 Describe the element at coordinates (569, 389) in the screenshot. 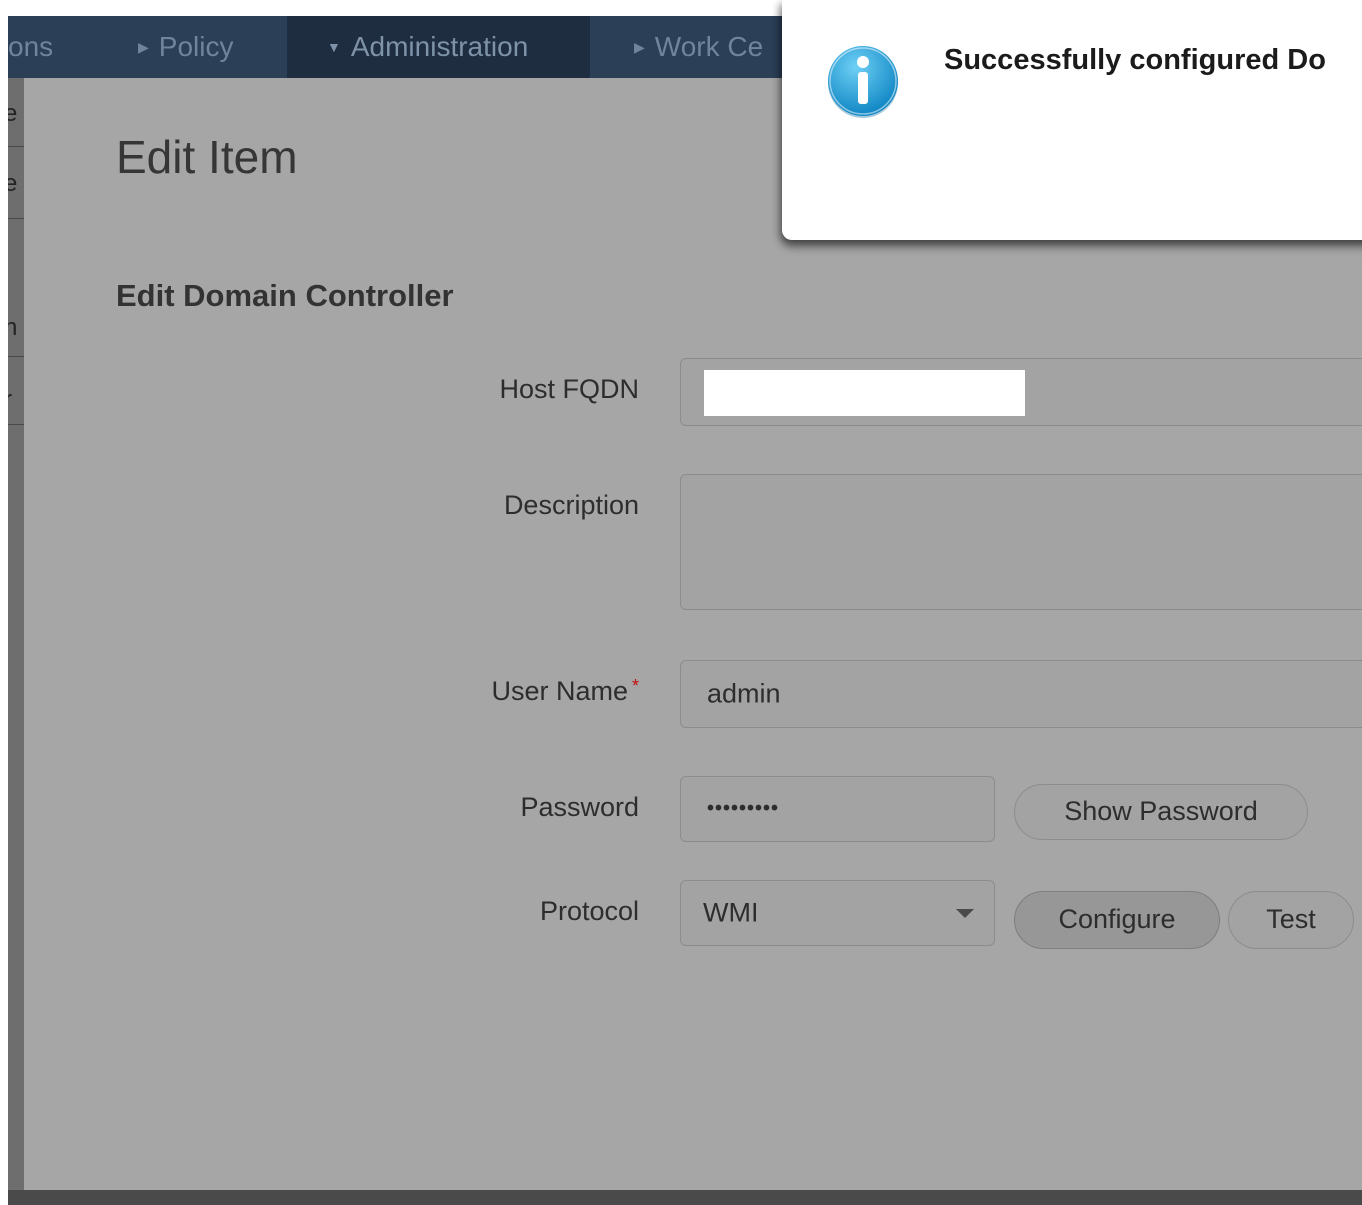

I see `host-fqdn-label: Host FQDN` at that location.